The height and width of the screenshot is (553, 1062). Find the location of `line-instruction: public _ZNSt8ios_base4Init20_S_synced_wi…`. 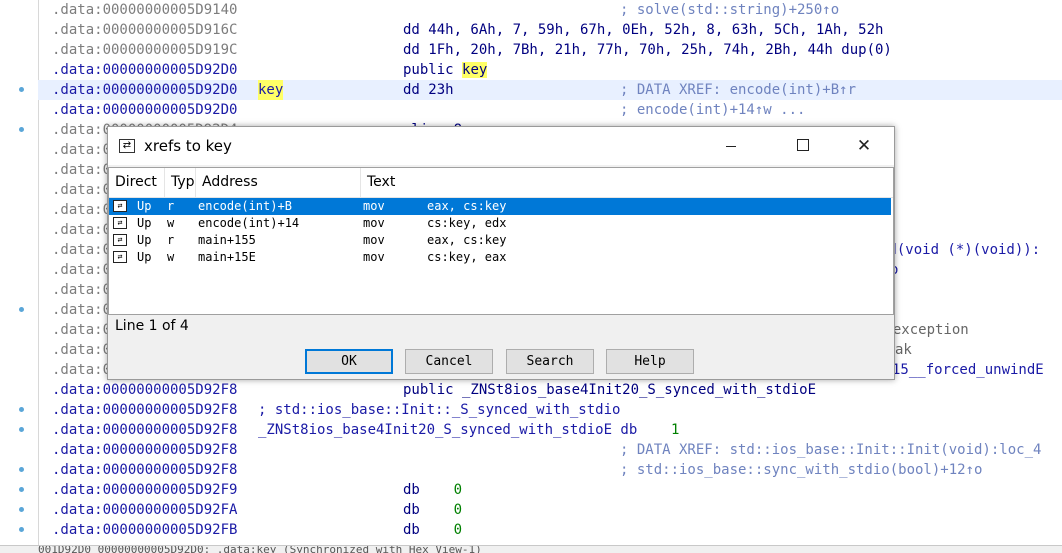

line-instruction: public _ZNSt8ios_base4Init20_S_synced_wi… is located at coordinates (610, 390).